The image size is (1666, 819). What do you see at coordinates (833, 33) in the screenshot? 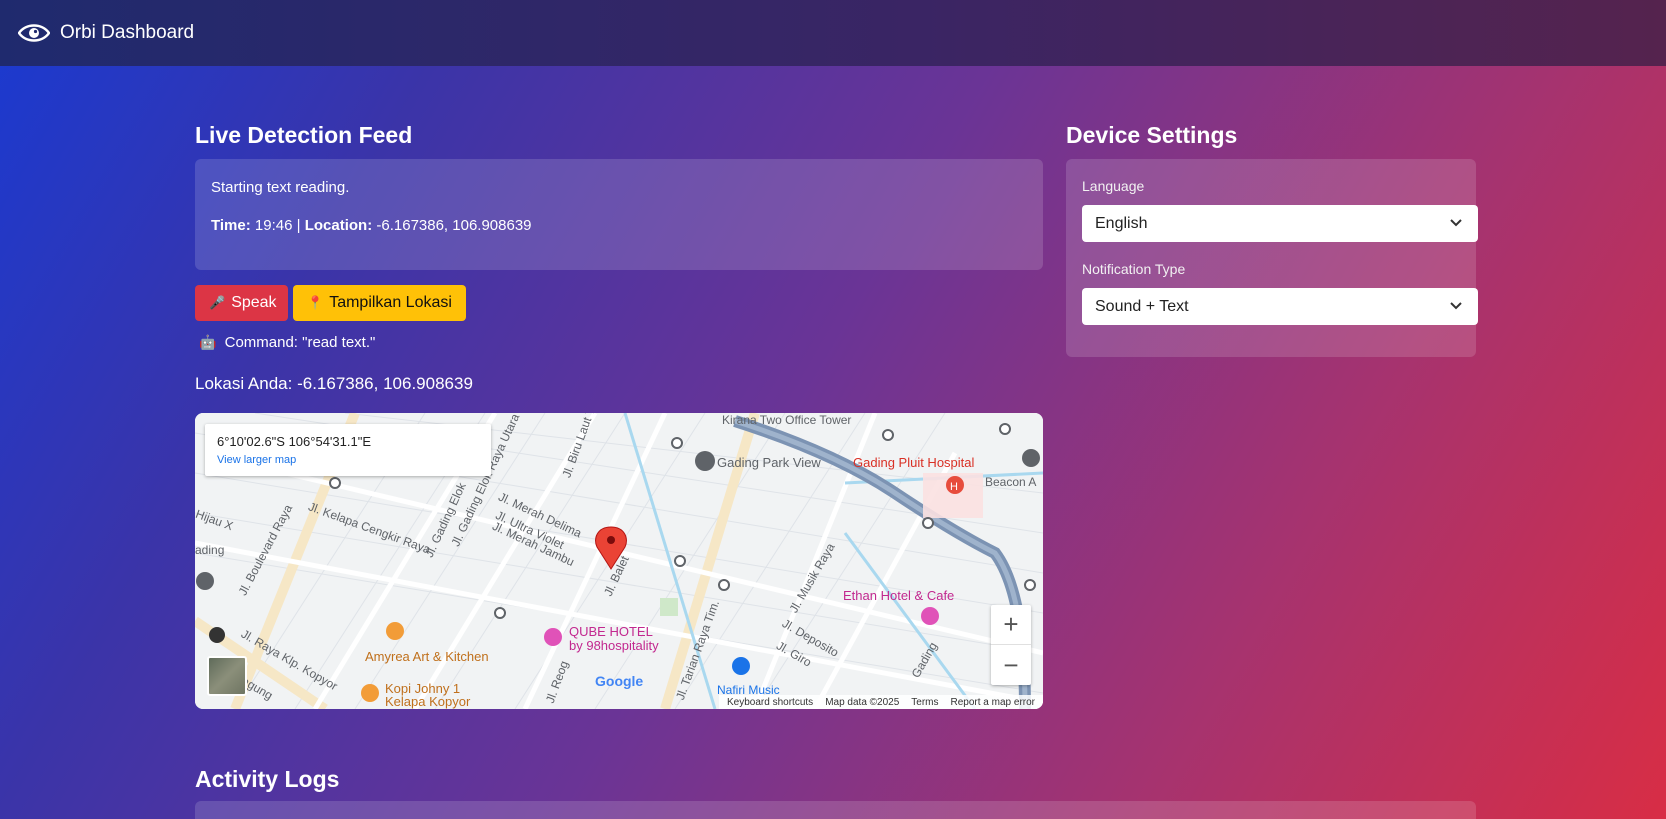
I see `navbar: Orbi Dashboard` at bounding box center [833, 33].